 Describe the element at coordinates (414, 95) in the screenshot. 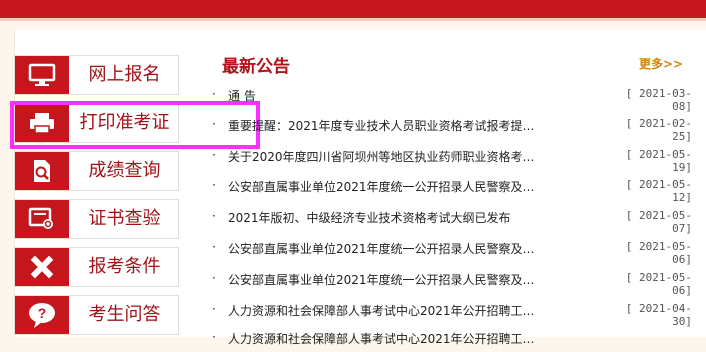

I see `notice-title: 通 告` at that location.